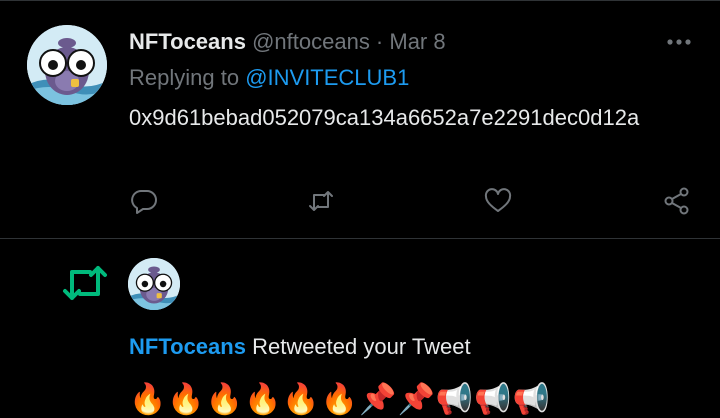 This screenshot has height=418, width=720. I want to click on like-button, so click(498, 201).